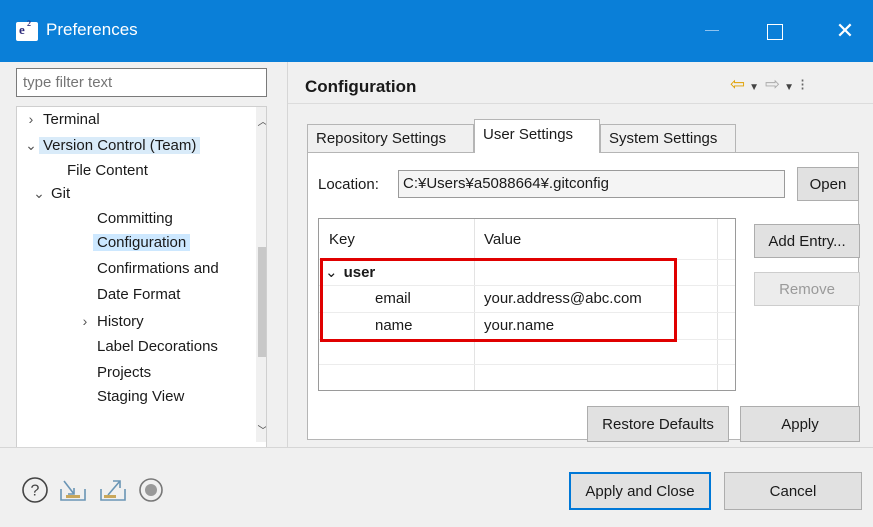 The height and width of the screenshot is (527, 873). Describe the element at coordinates (800, 424) in the screenshot. I see `apply-button: Apply` at that location.